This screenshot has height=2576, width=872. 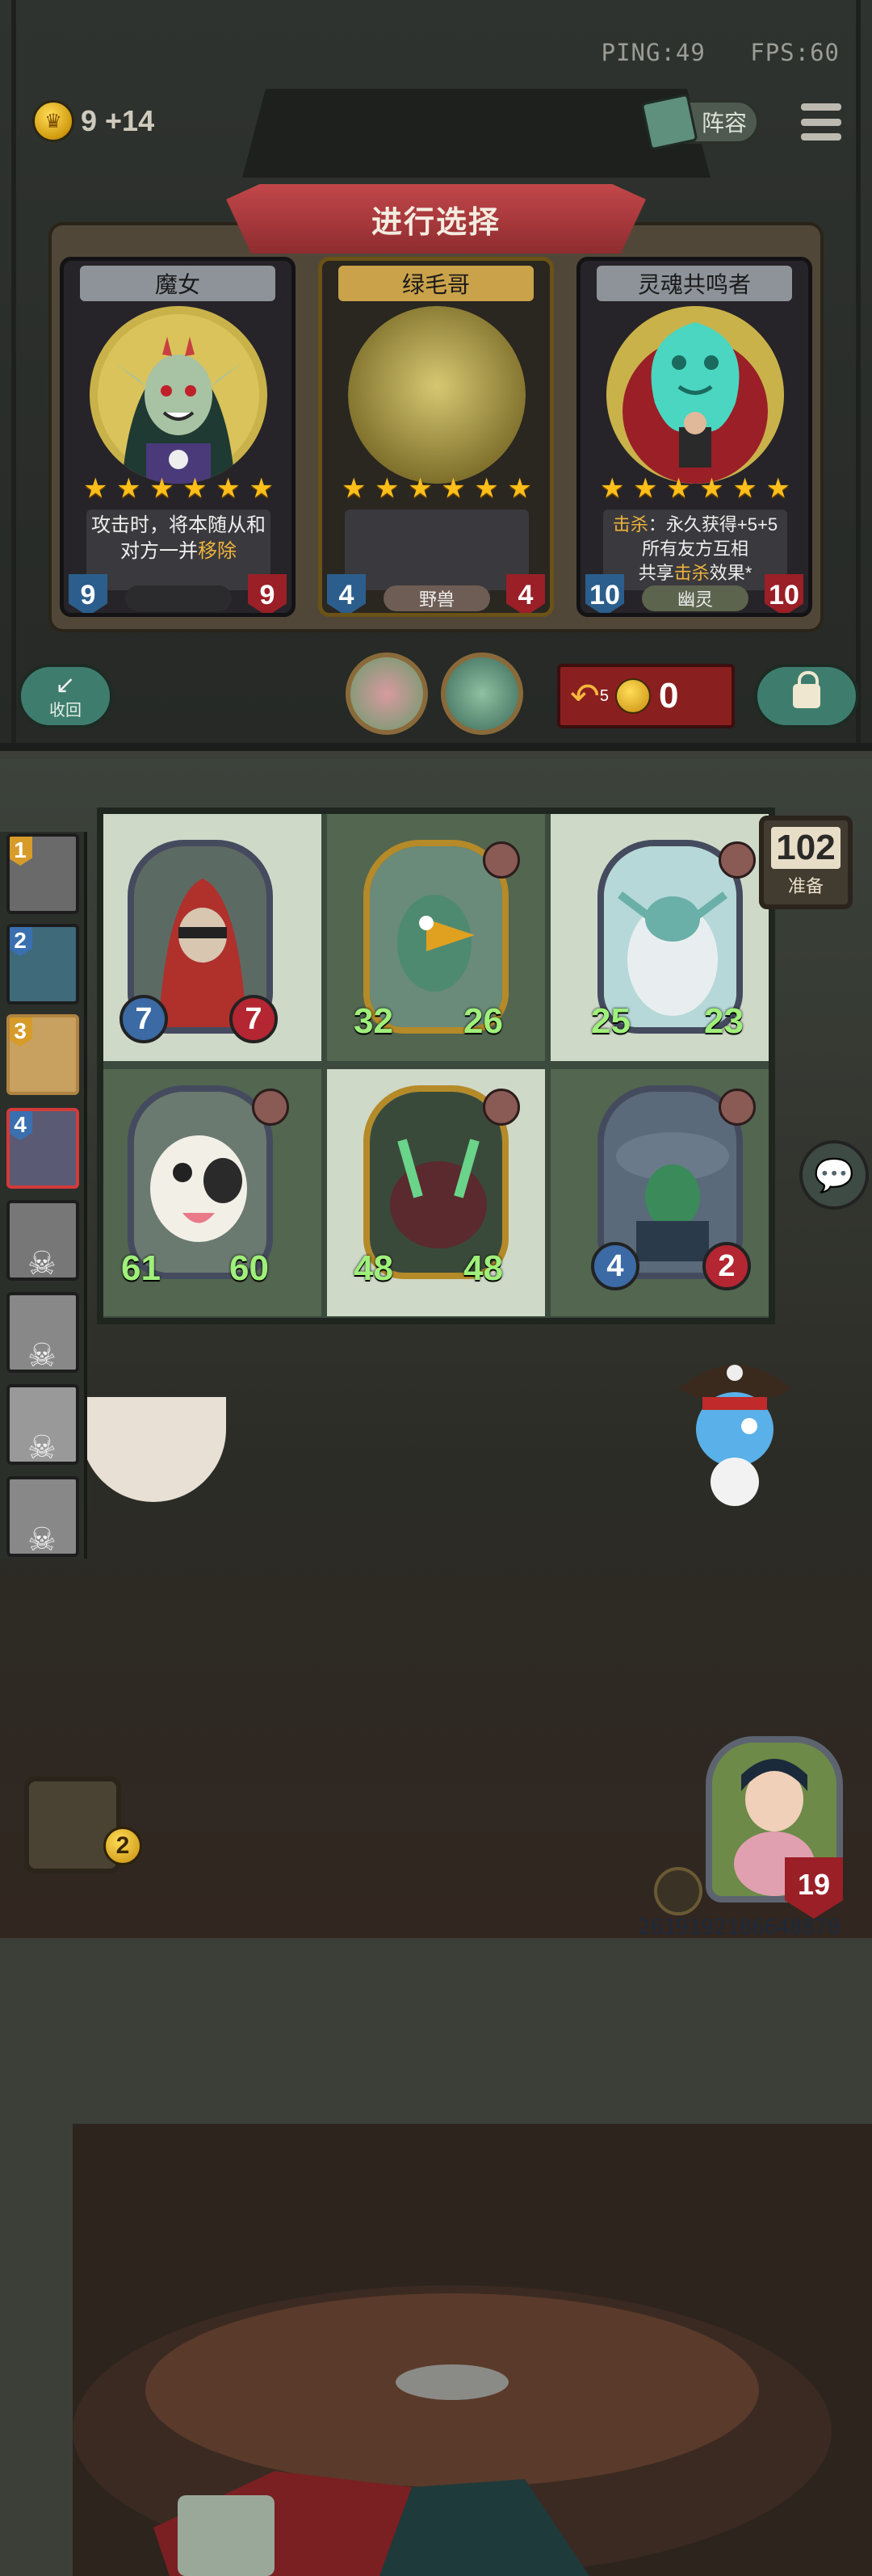 I want to click on player-rank: 2, so click(x=21, y=941).